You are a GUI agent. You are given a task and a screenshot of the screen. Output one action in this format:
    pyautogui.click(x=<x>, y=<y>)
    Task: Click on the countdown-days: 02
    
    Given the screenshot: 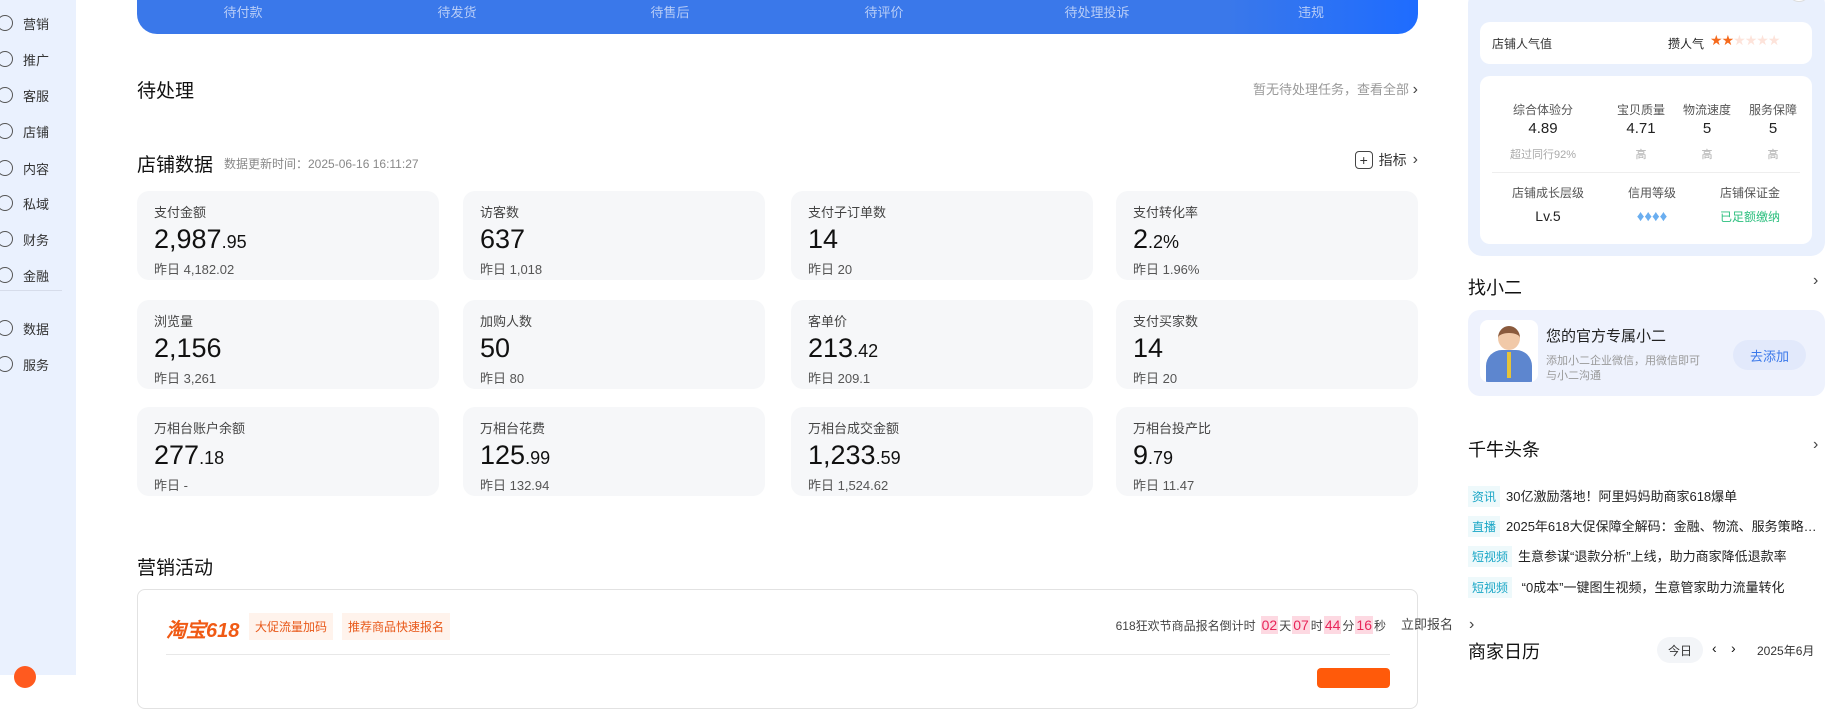 What is the action you would take?
    pyautogui.click(x=1269, y=625)
    